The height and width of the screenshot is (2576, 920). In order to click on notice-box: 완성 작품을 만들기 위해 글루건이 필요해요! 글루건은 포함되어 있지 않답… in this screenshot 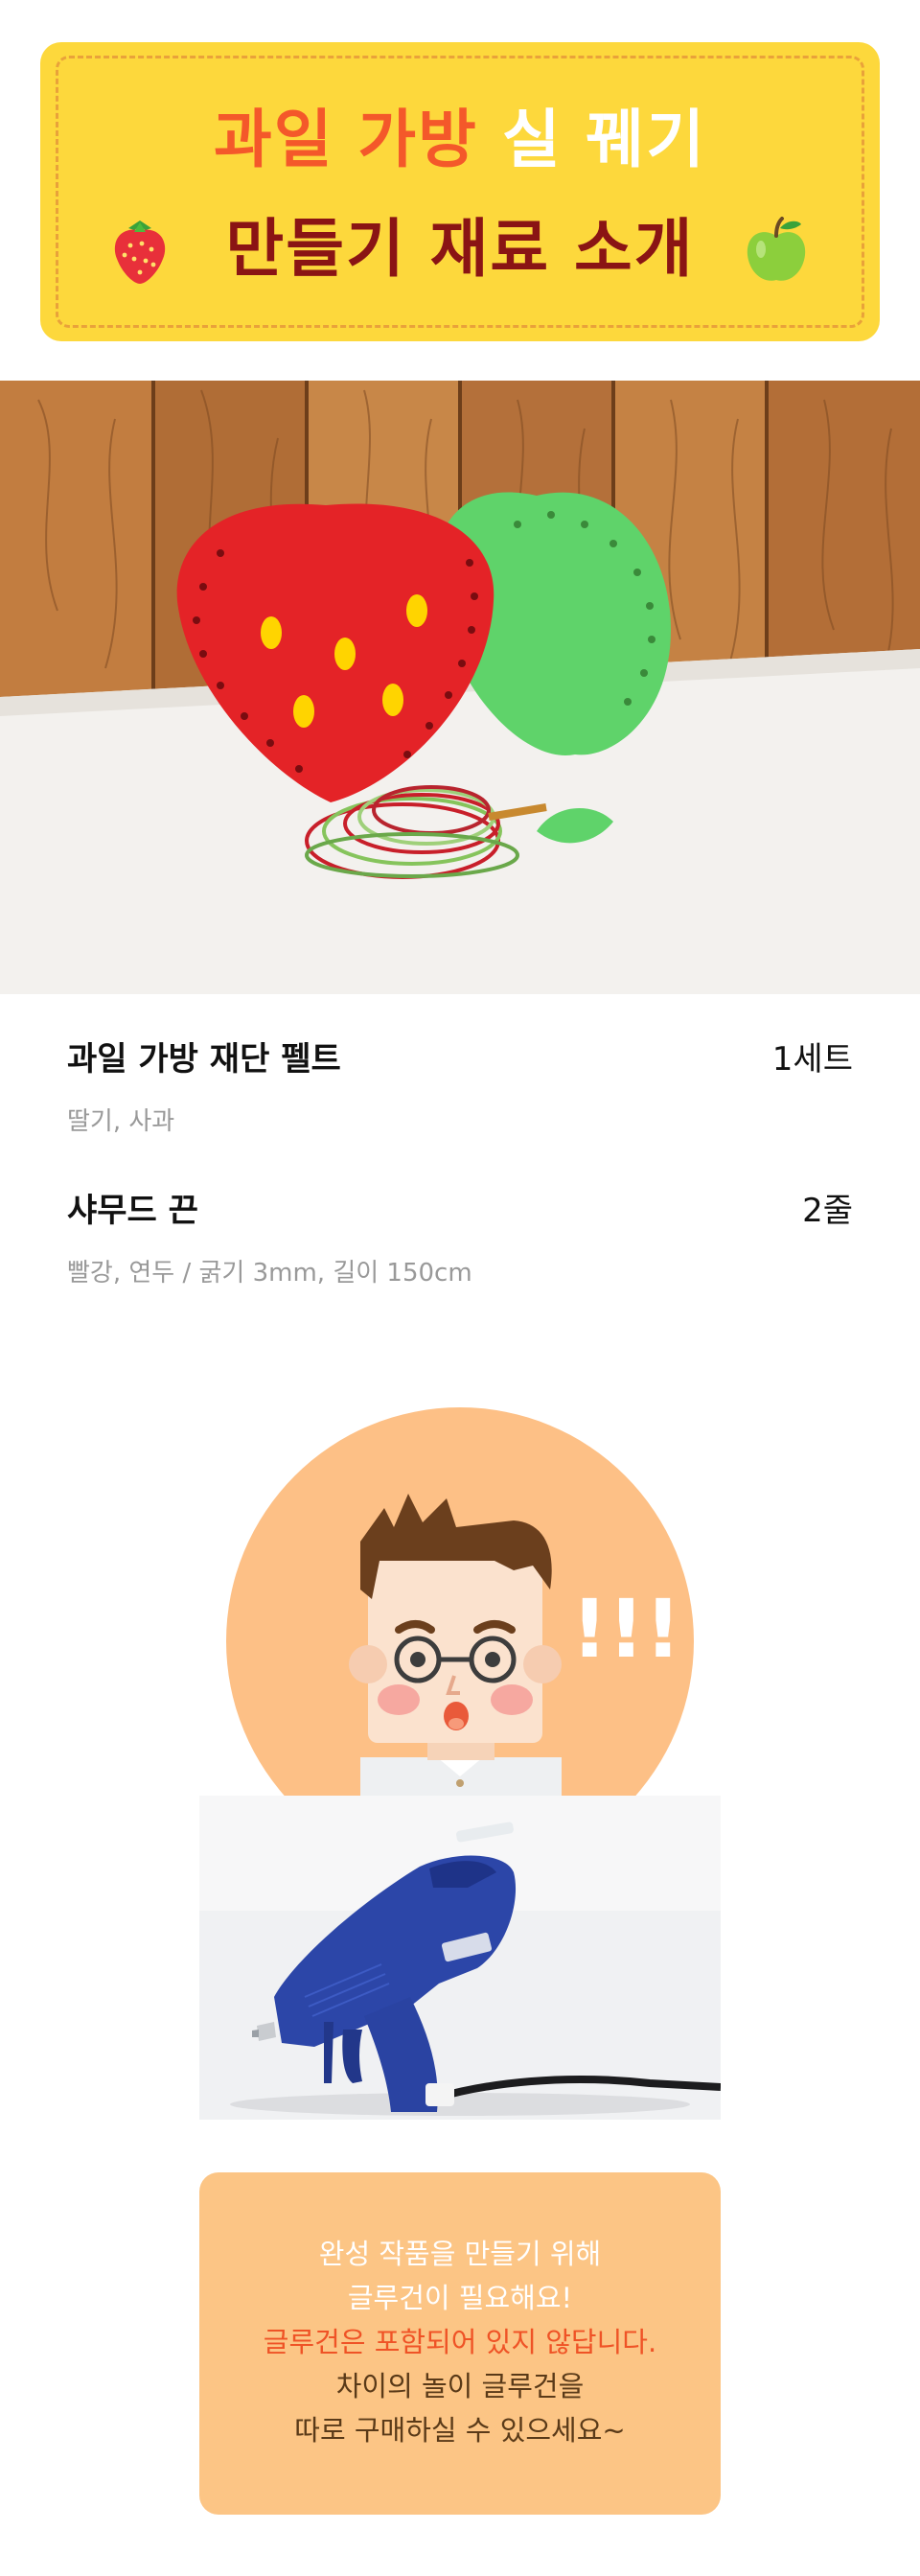, I will do `click(460, 2344)`.